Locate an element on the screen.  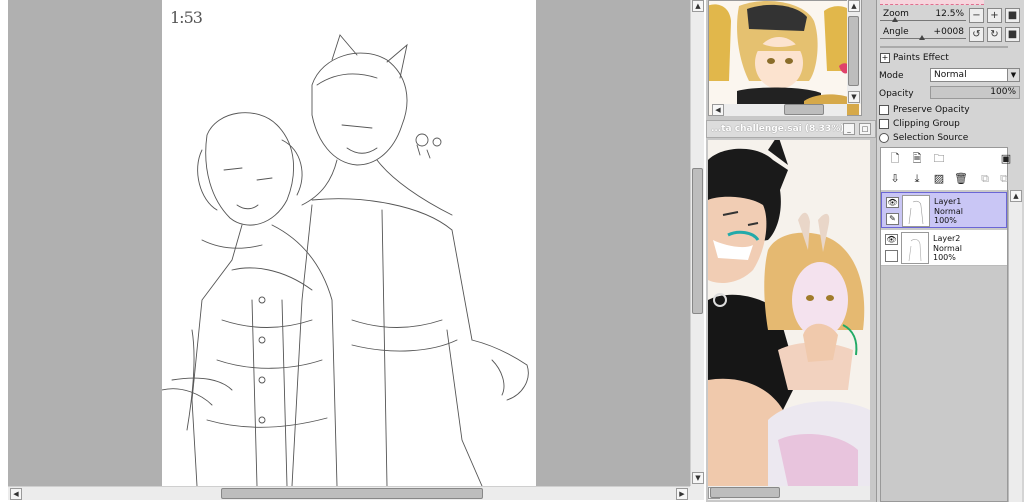
layers-scroll-up: ▲ is located at coordinates (1016, 196).